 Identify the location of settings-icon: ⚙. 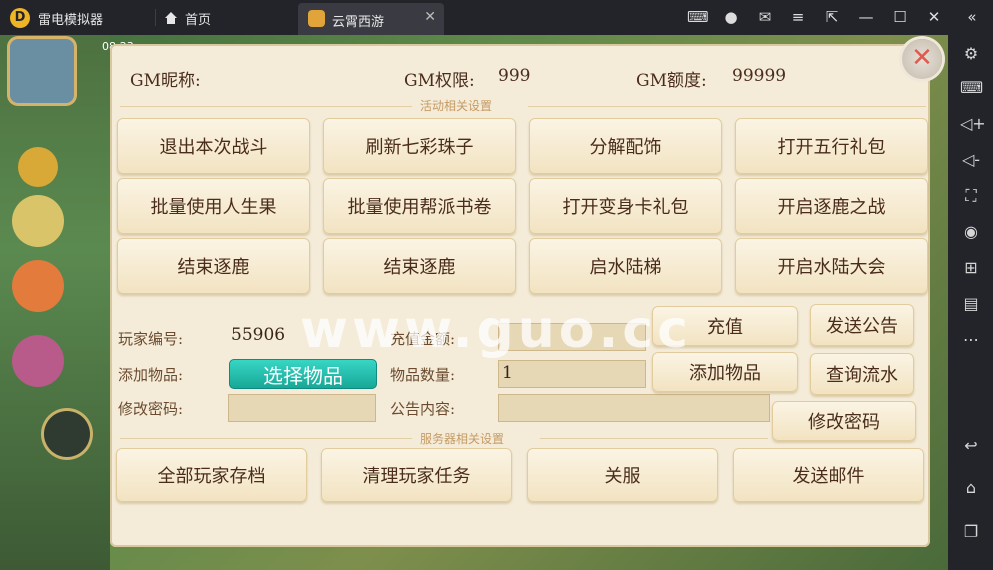
(971, 54).